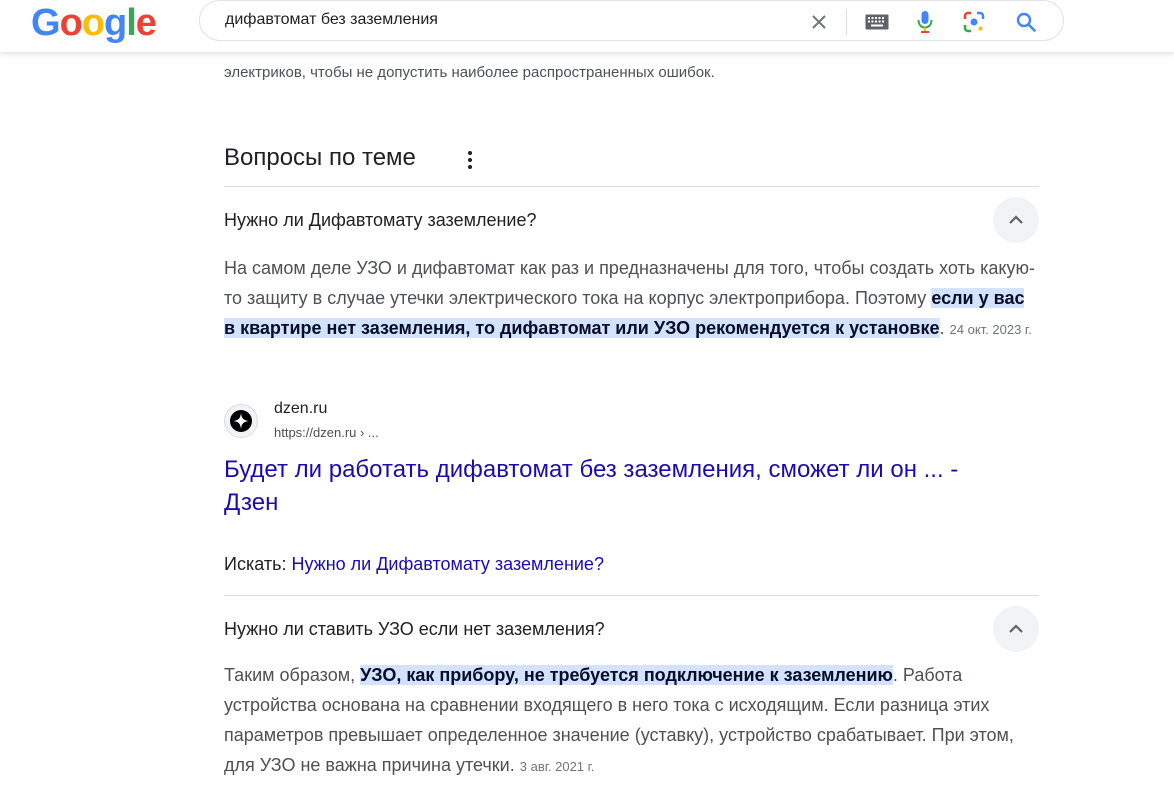 This screenshot has height=809, width=1174. What do you see at coordinates (942, 328) in the screenshot?
I see `answer-end: .` at bounding box center [942, 328].